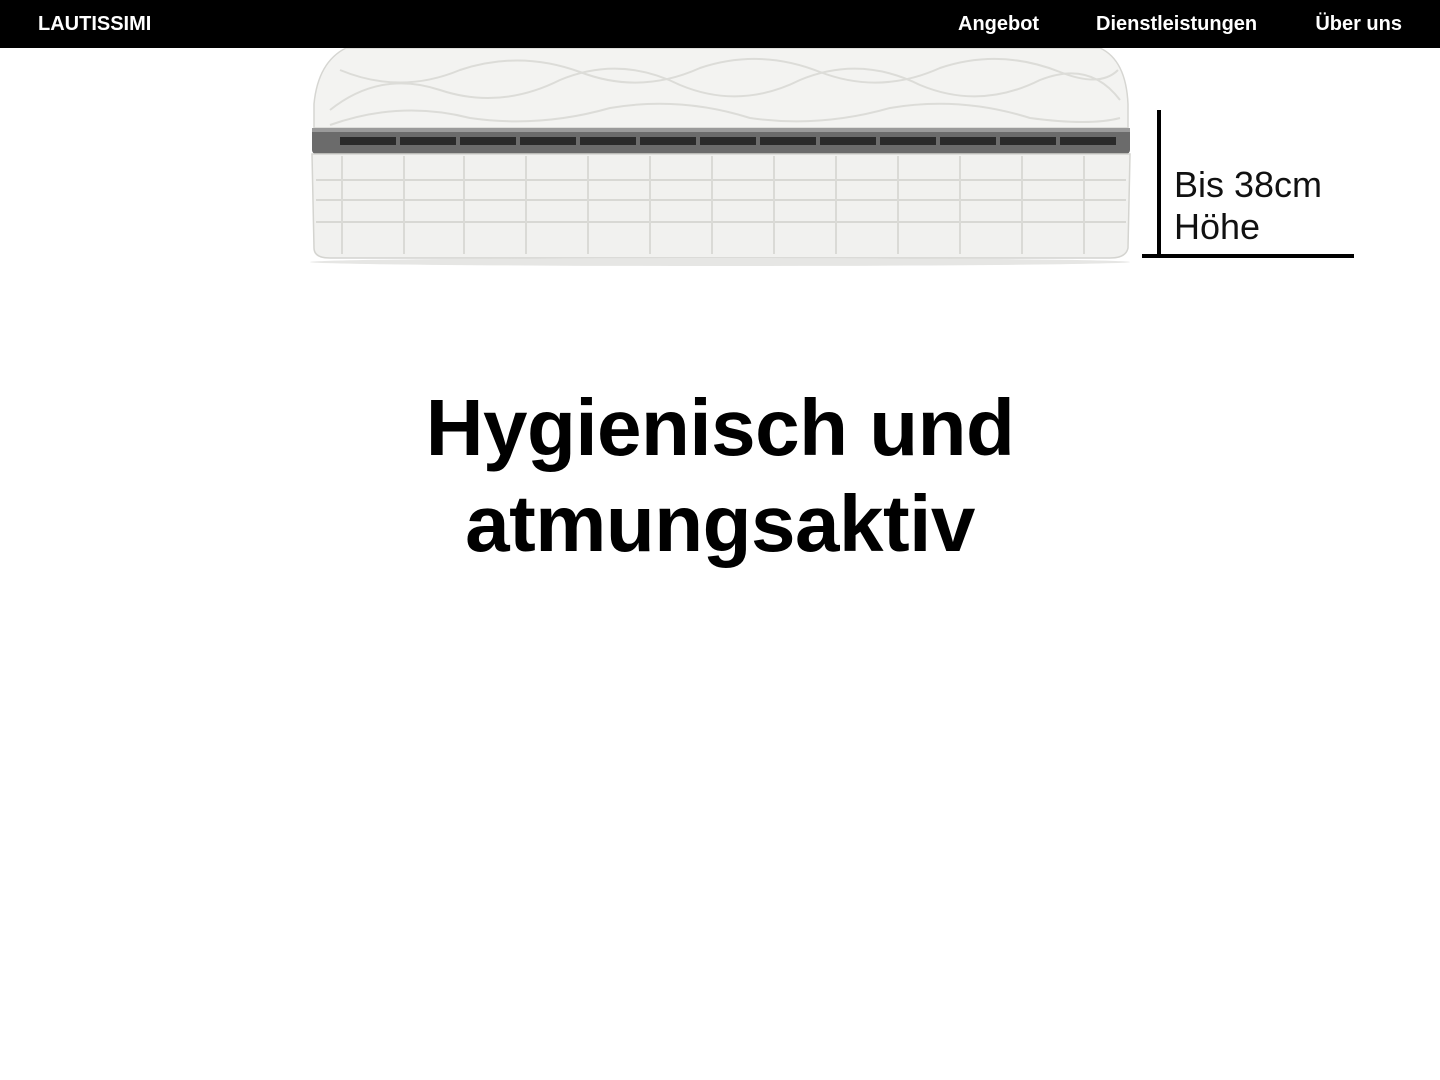  I want to click on height-label-unit: Höhe, so click(1217, 226).